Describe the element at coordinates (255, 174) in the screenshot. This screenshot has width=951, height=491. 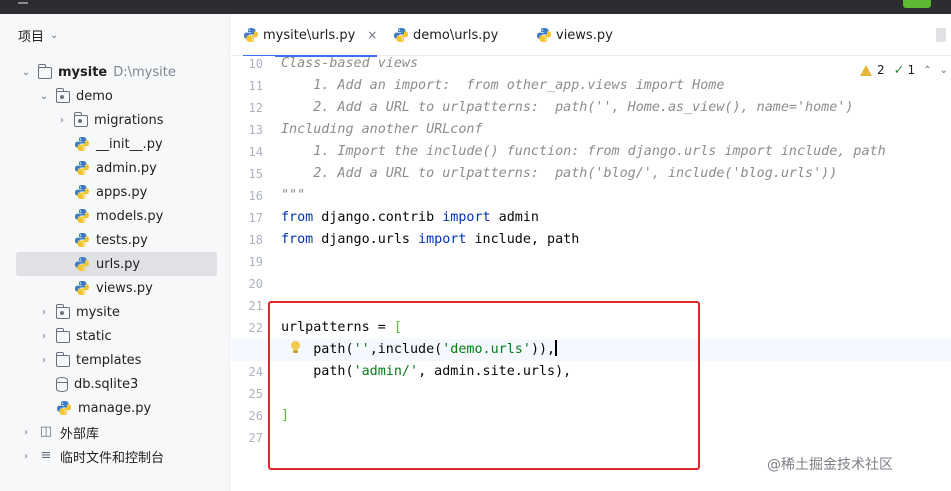
I see `line-number: 15` at that location.